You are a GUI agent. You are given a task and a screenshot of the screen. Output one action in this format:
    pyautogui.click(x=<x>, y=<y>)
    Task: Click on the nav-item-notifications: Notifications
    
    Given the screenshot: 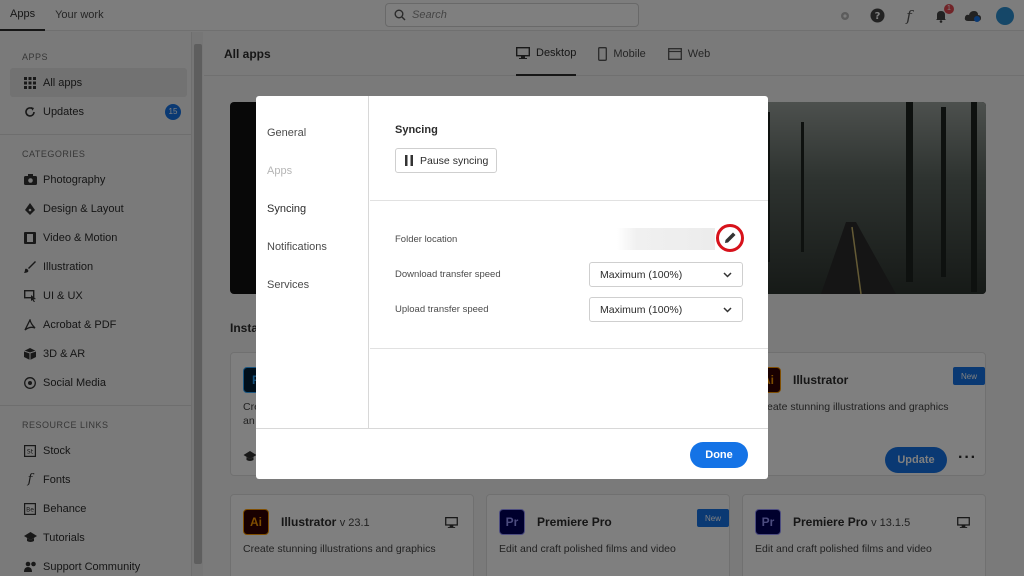 What is the action you would take?
    pyautogui.click(x=312, y=247)
    